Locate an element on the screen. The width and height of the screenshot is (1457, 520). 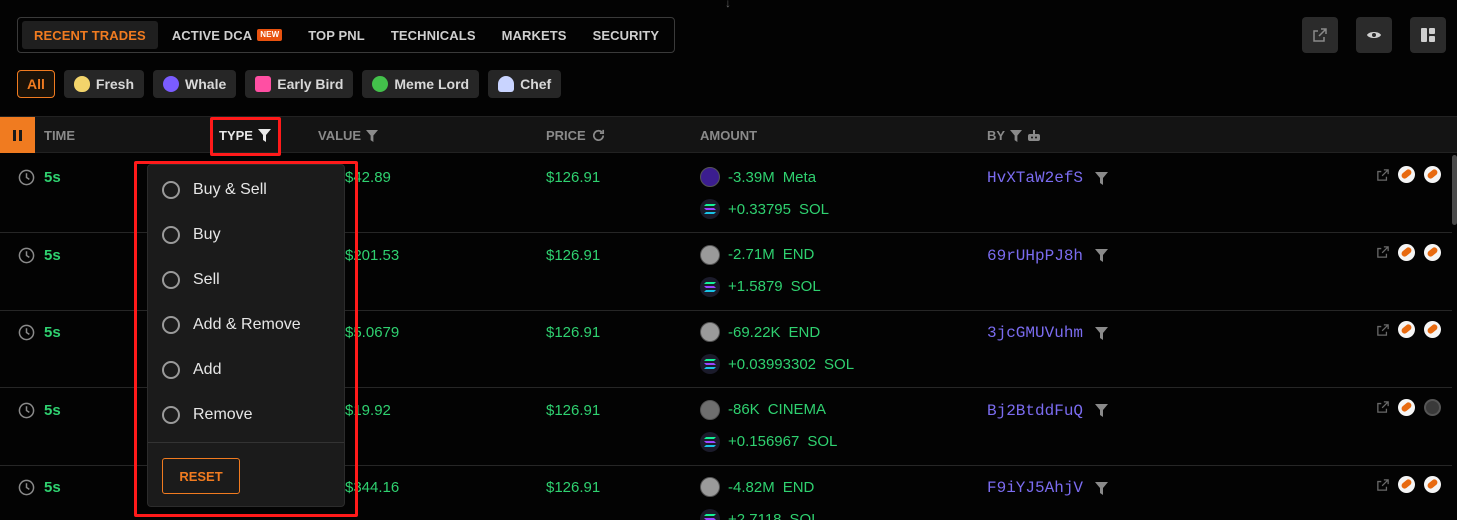
reset-button: RESET is located at coordinates (201, 476).